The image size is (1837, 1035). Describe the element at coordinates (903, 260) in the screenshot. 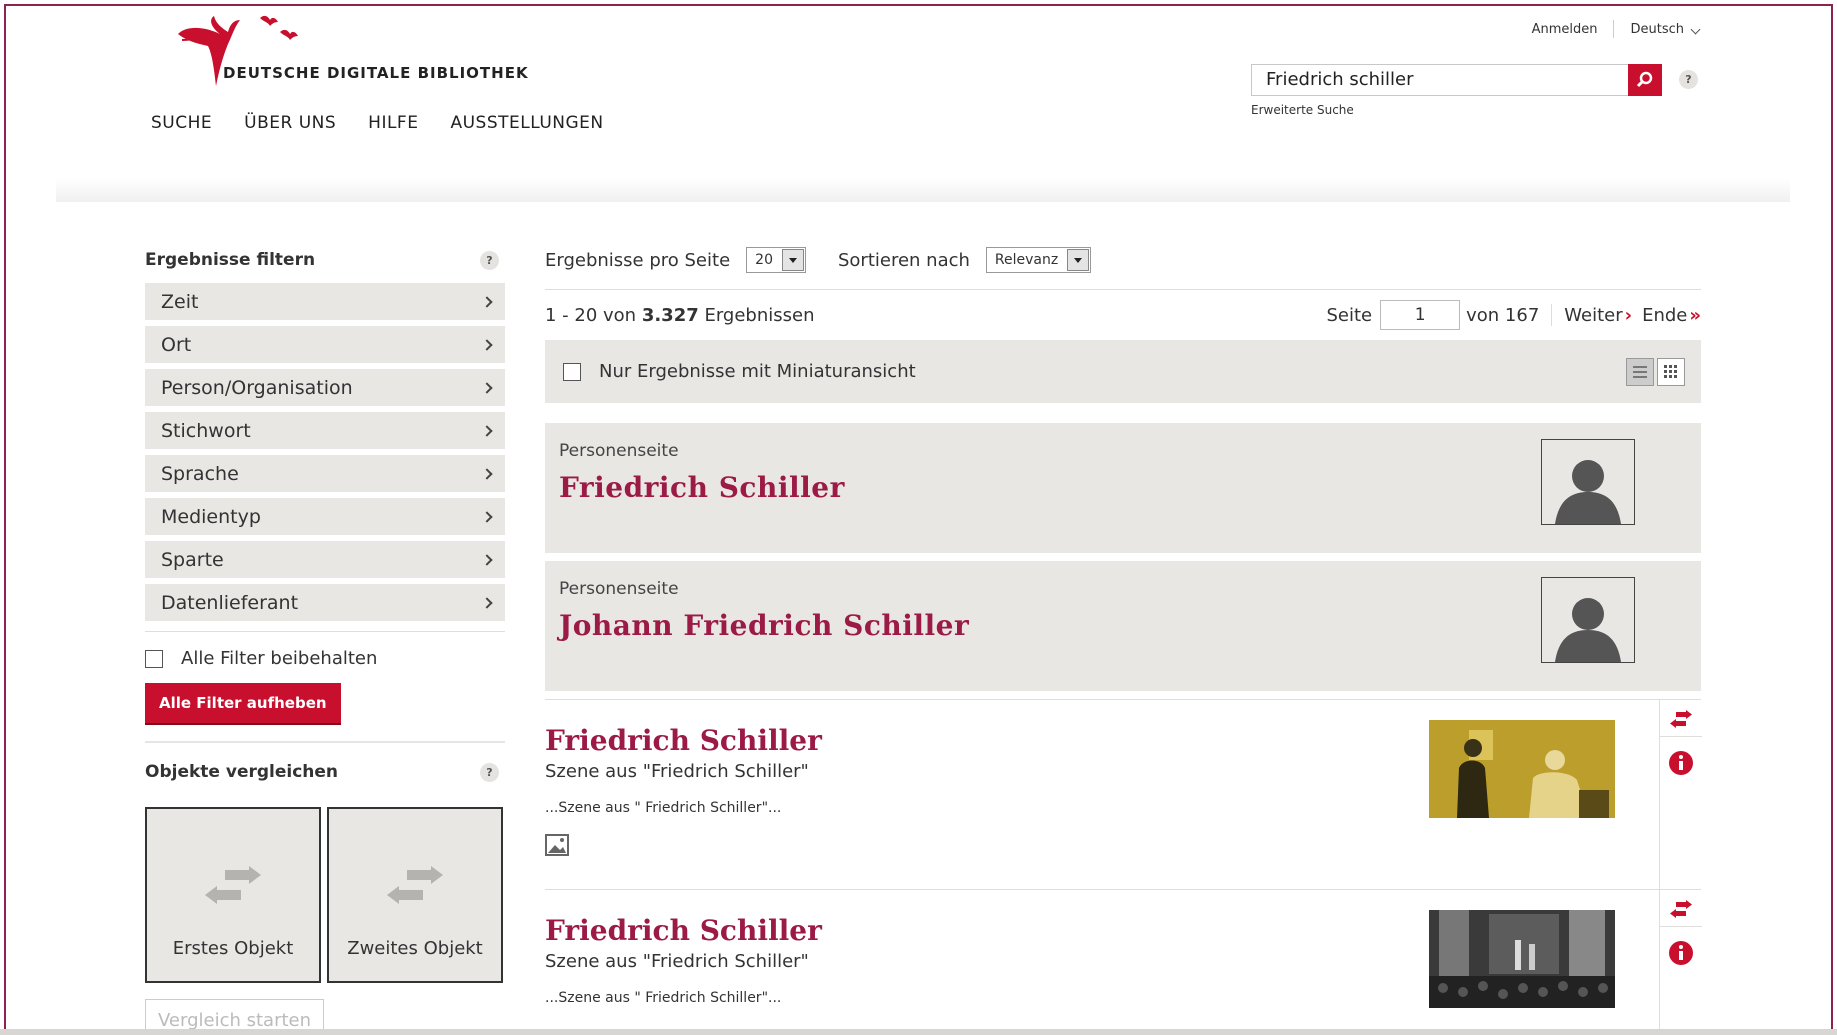

I see `sort-label: Sortieren nach` at that location.